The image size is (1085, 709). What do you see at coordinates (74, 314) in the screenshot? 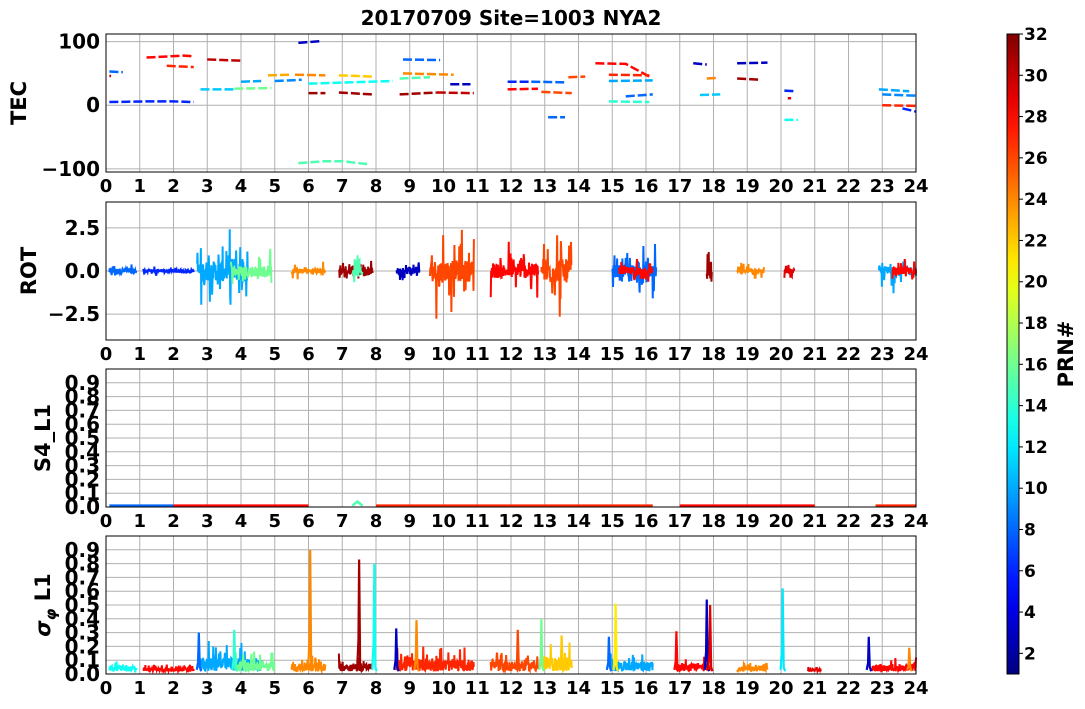
I see `y-tick-label: −2.5` at bounding box center [74, 314].